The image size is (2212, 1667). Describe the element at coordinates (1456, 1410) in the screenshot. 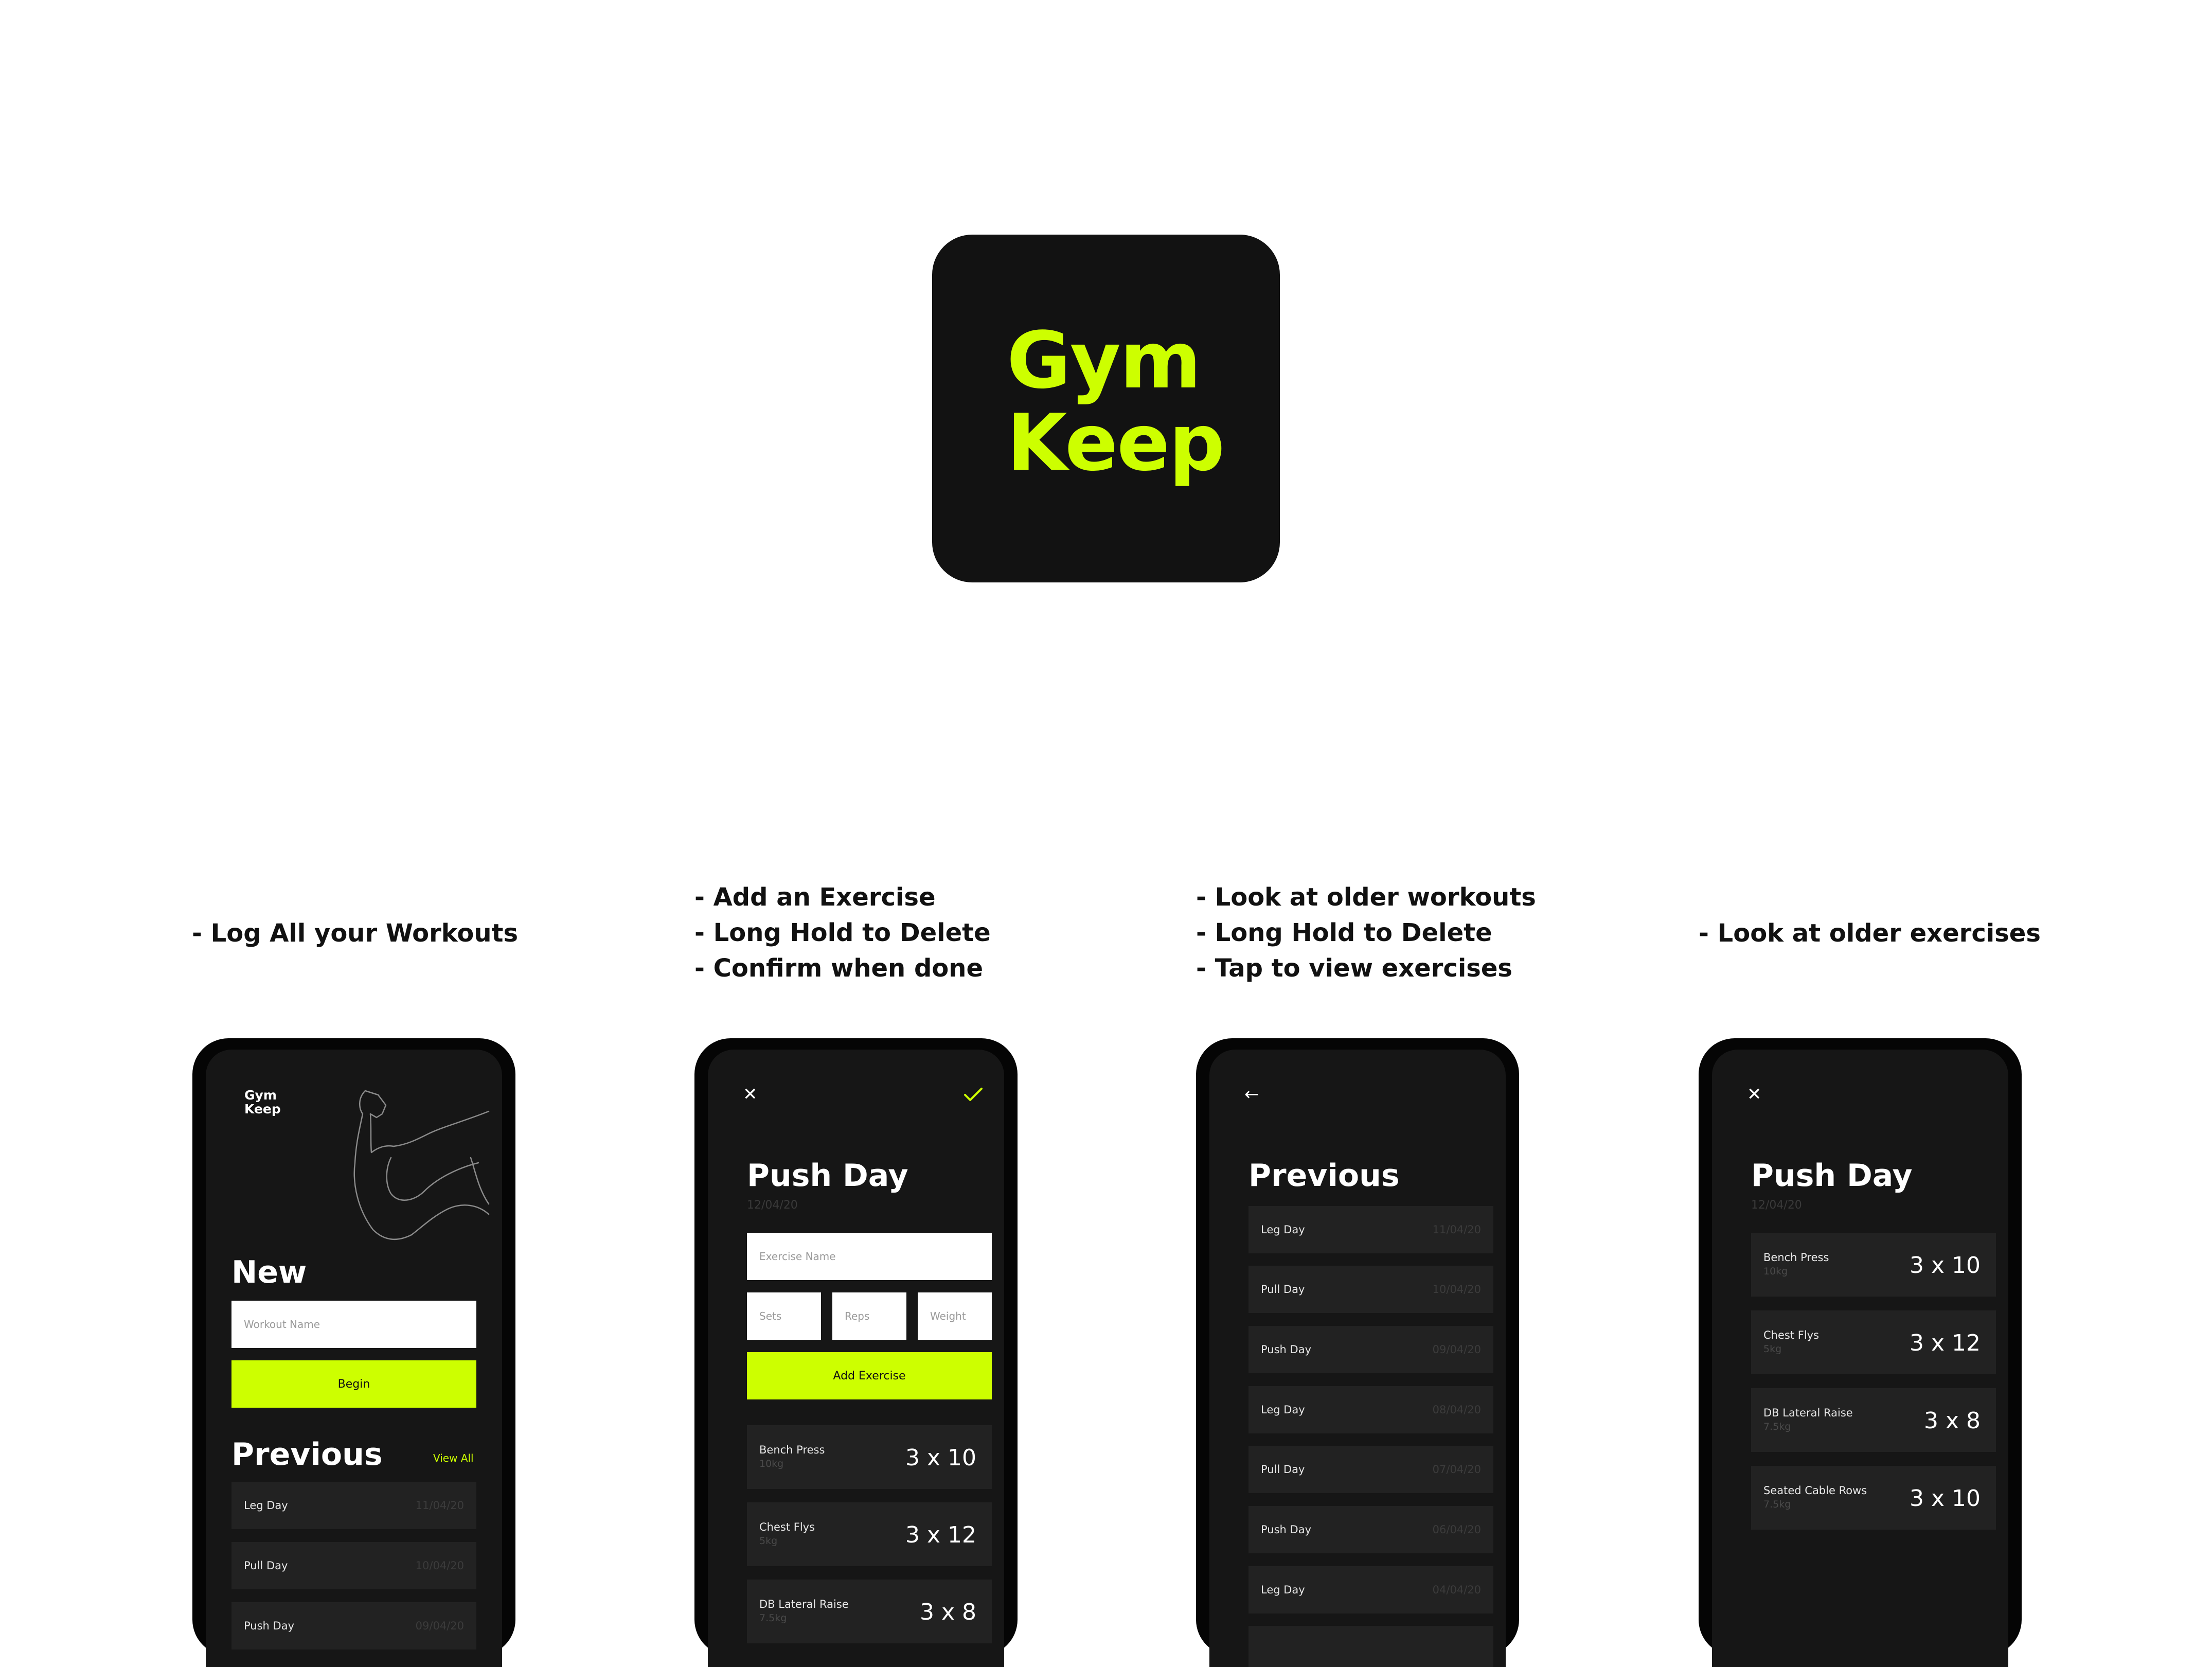

I see `workout-row-date: 08/04/20` at that location.